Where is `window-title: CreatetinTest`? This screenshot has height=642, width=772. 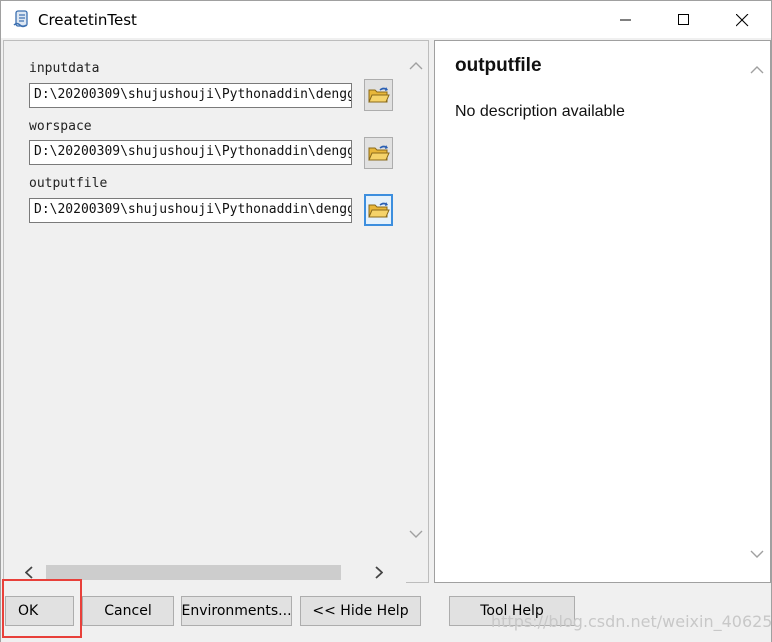 window-title: CreatetinTest is located at coordinates (87, 20).